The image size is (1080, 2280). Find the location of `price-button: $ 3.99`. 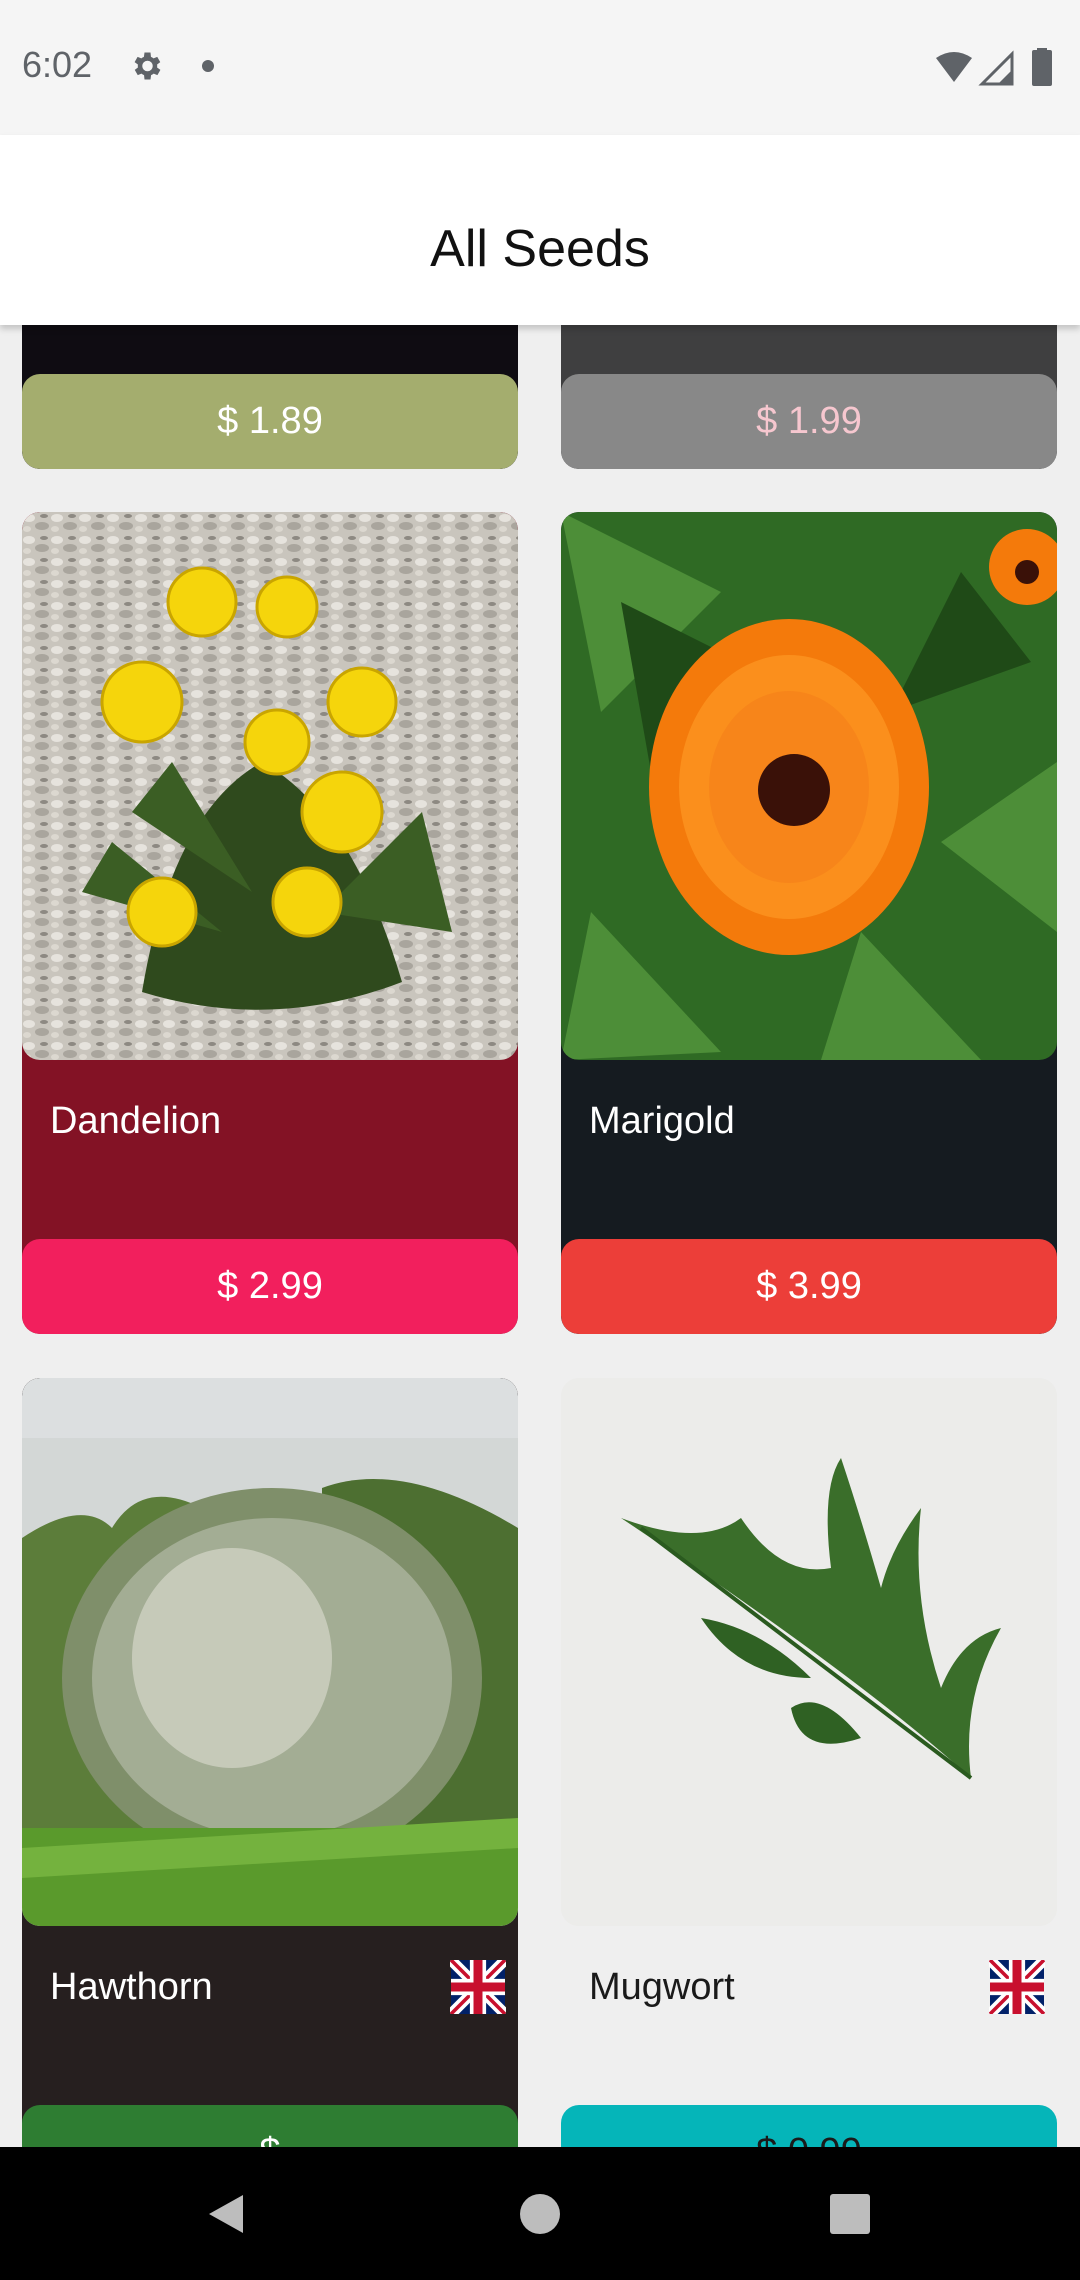

price-button: $ 3.99 is located at coordinates (809, 1286).